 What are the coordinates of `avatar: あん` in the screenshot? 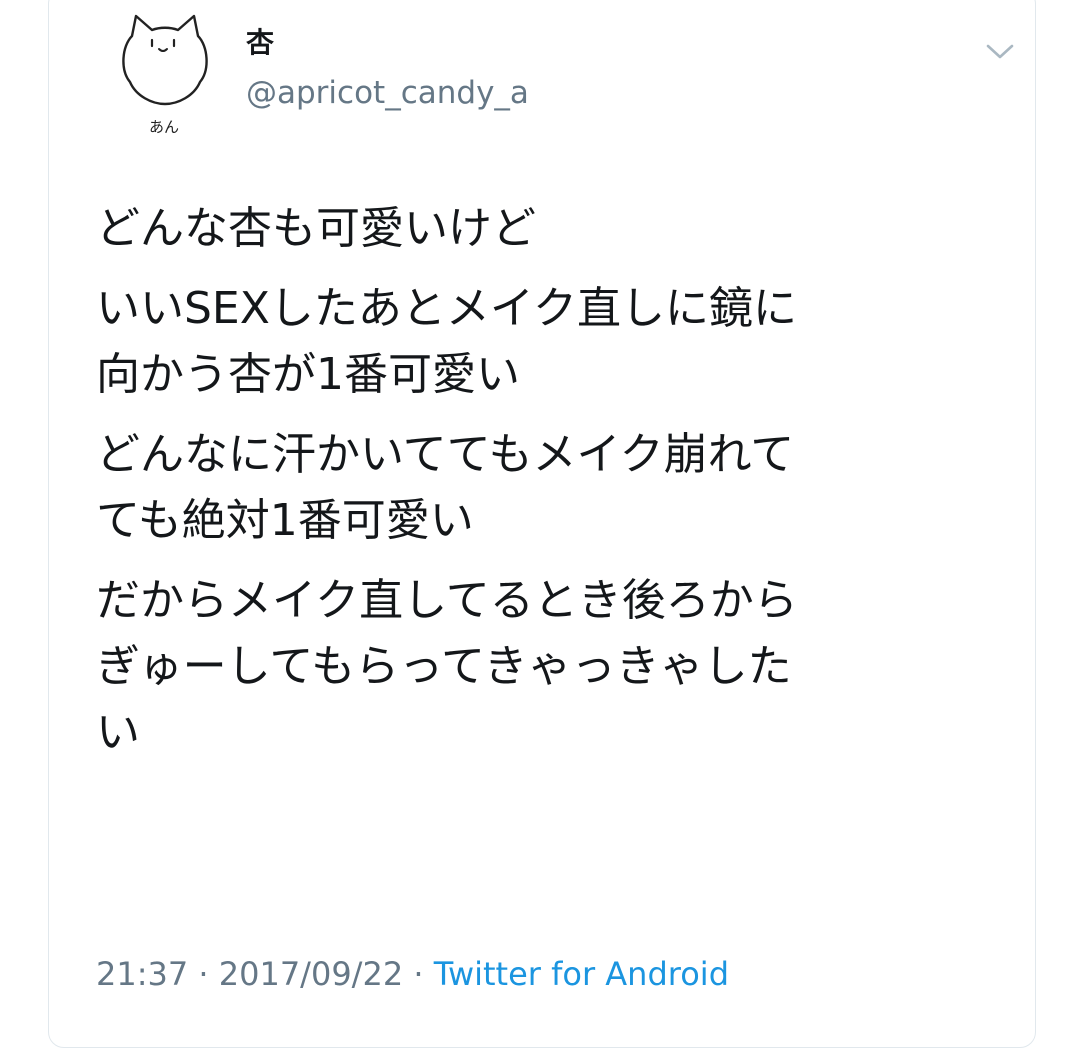 It's located at (163, 75).